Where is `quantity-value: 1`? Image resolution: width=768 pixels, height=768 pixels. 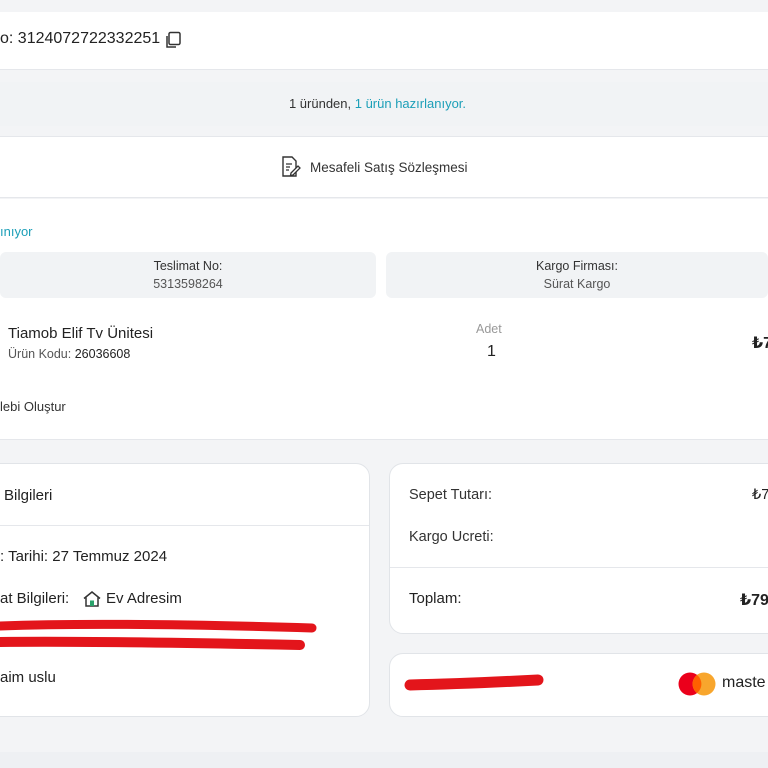 quantity-value: 1 is located at coordinates (491, 351).